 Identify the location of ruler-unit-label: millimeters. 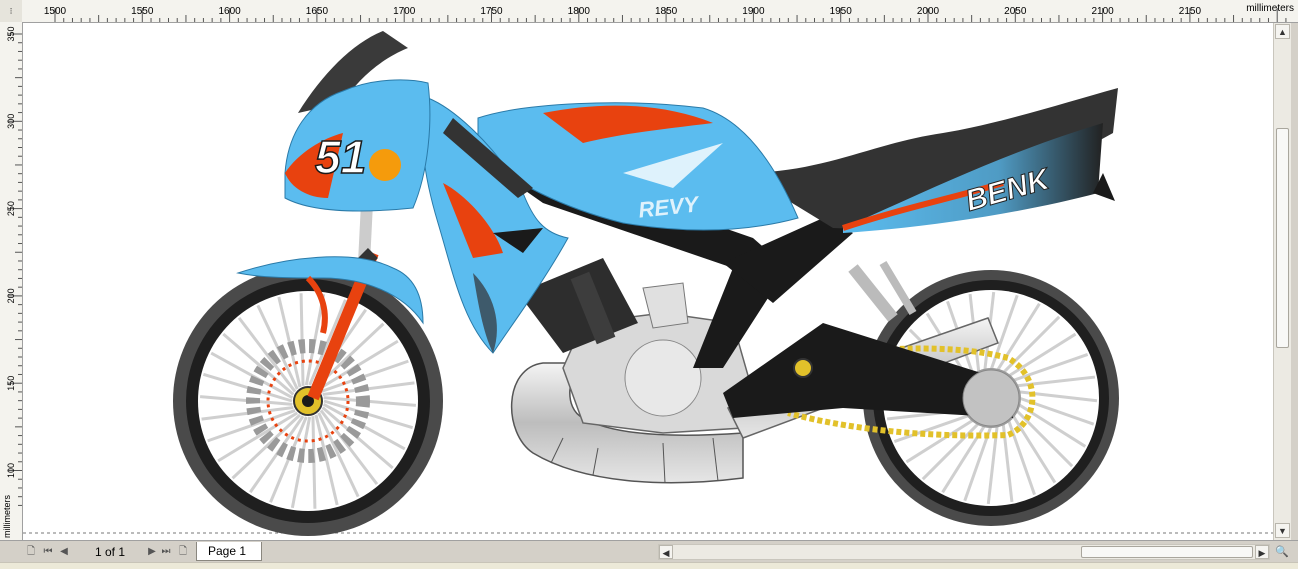
(1270, 8).